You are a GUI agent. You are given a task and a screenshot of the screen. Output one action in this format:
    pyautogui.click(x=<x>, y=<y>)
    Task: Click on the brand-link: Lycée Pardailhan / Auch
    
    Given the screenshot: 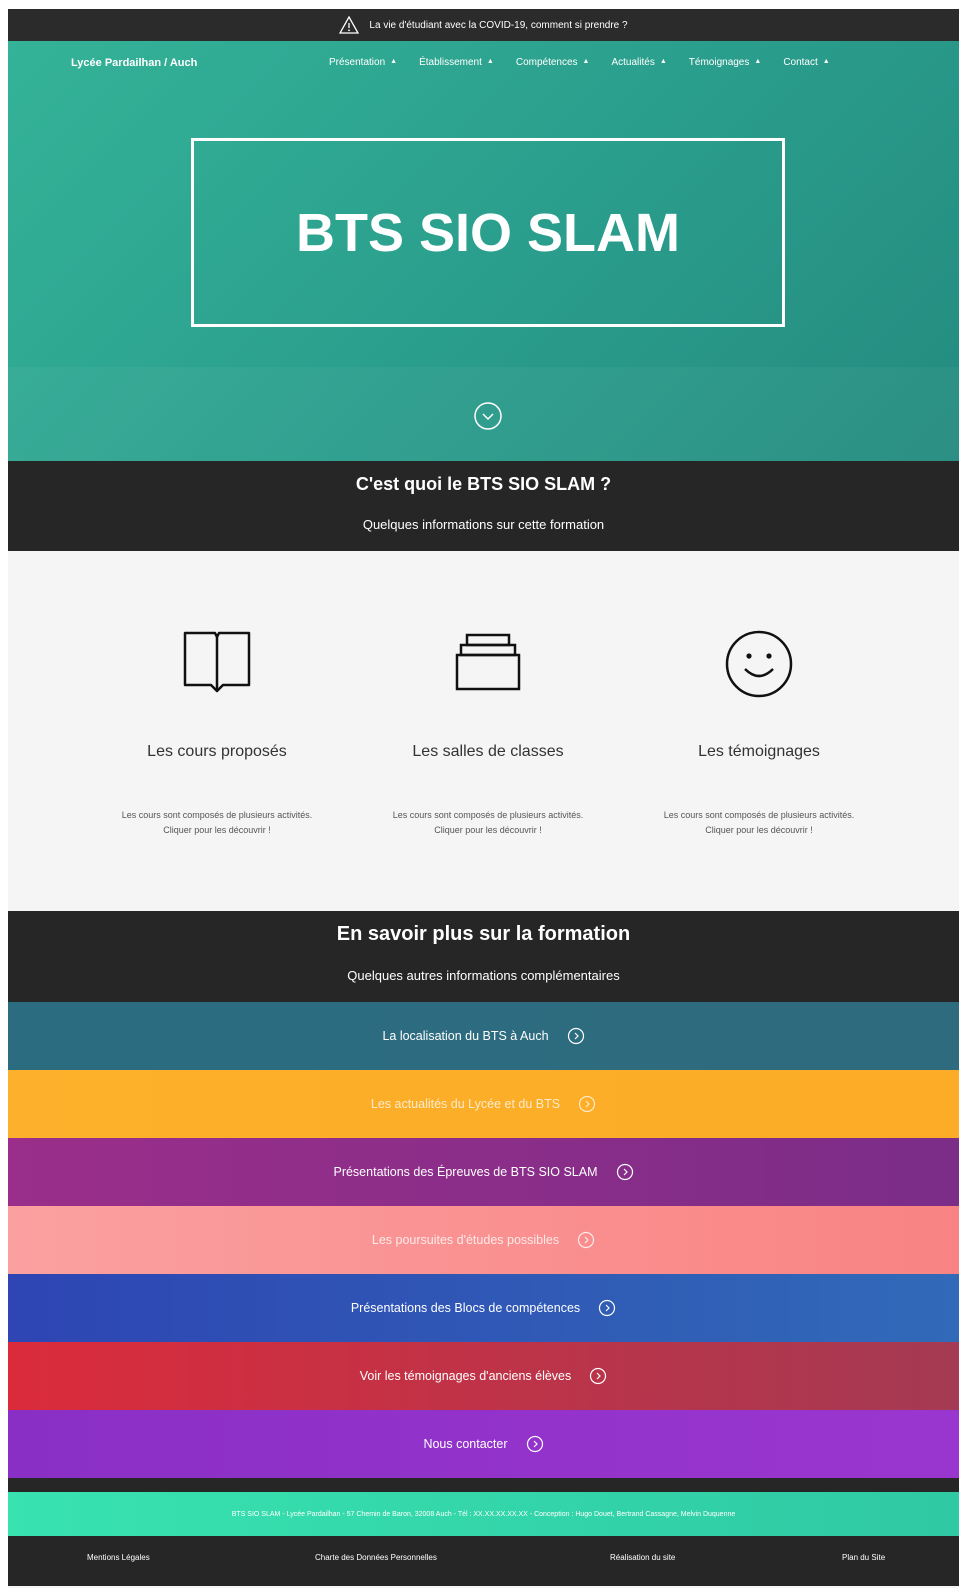 What is the action you would take?
    pyautogui.click(x=134, y=63)
    